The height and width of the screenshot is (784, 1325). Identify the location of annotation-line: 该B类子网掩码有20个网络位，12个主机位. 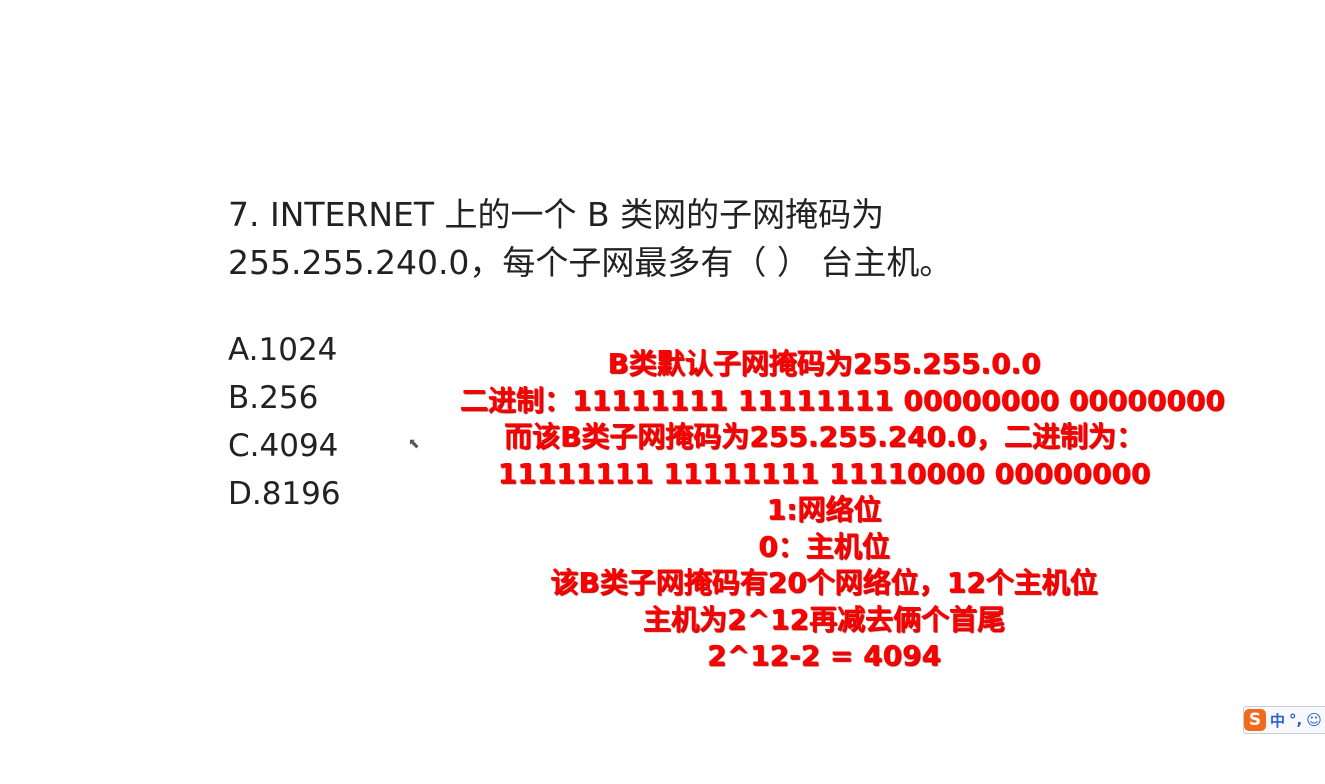
(824, 582).